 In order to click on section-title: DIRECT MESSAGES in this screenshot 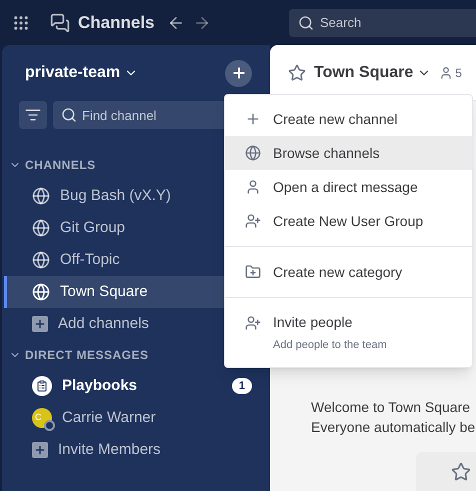, I will do `click(87, 355)`.